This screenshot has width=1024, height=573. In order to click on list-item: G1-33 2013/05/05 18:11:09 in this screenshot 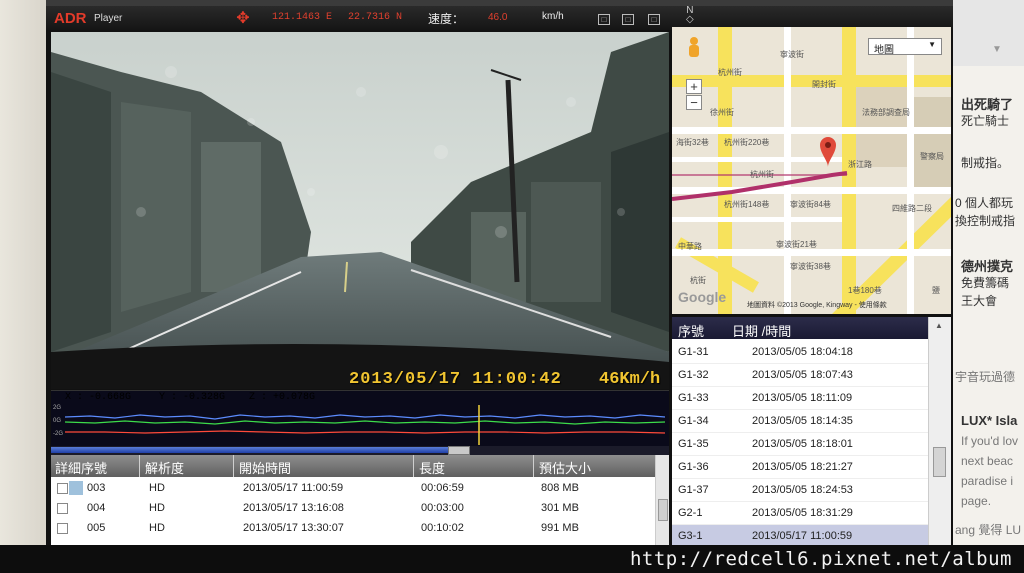, I will do `click(800, 398)`.